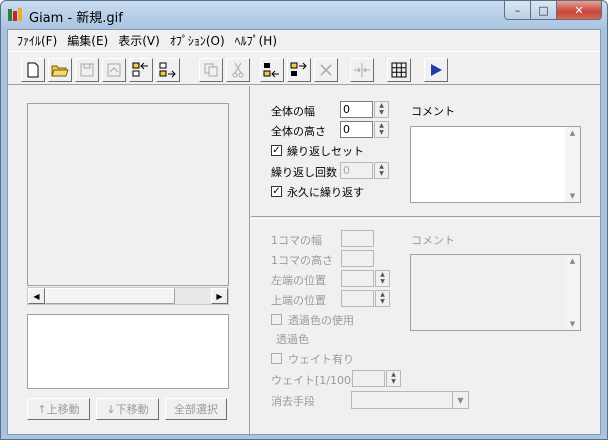  What do you see at coordinates (572, 292) in the screenshot?
I see `frame-comment-scrollbar: ▲ ▼` at bounding box center [572, 292].